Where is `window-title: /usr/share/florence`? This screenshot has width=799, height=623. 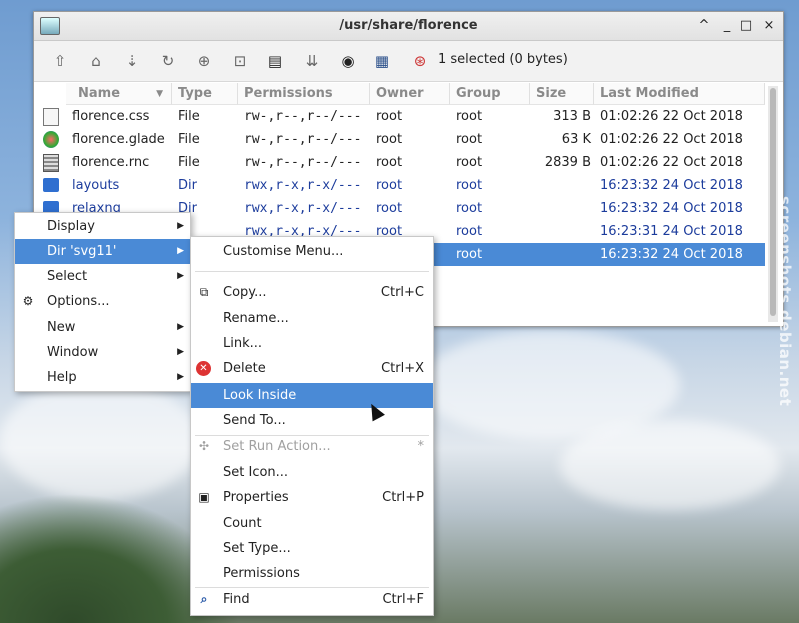
window-title: /usr/share/florence is located at coordinates (408, 25).